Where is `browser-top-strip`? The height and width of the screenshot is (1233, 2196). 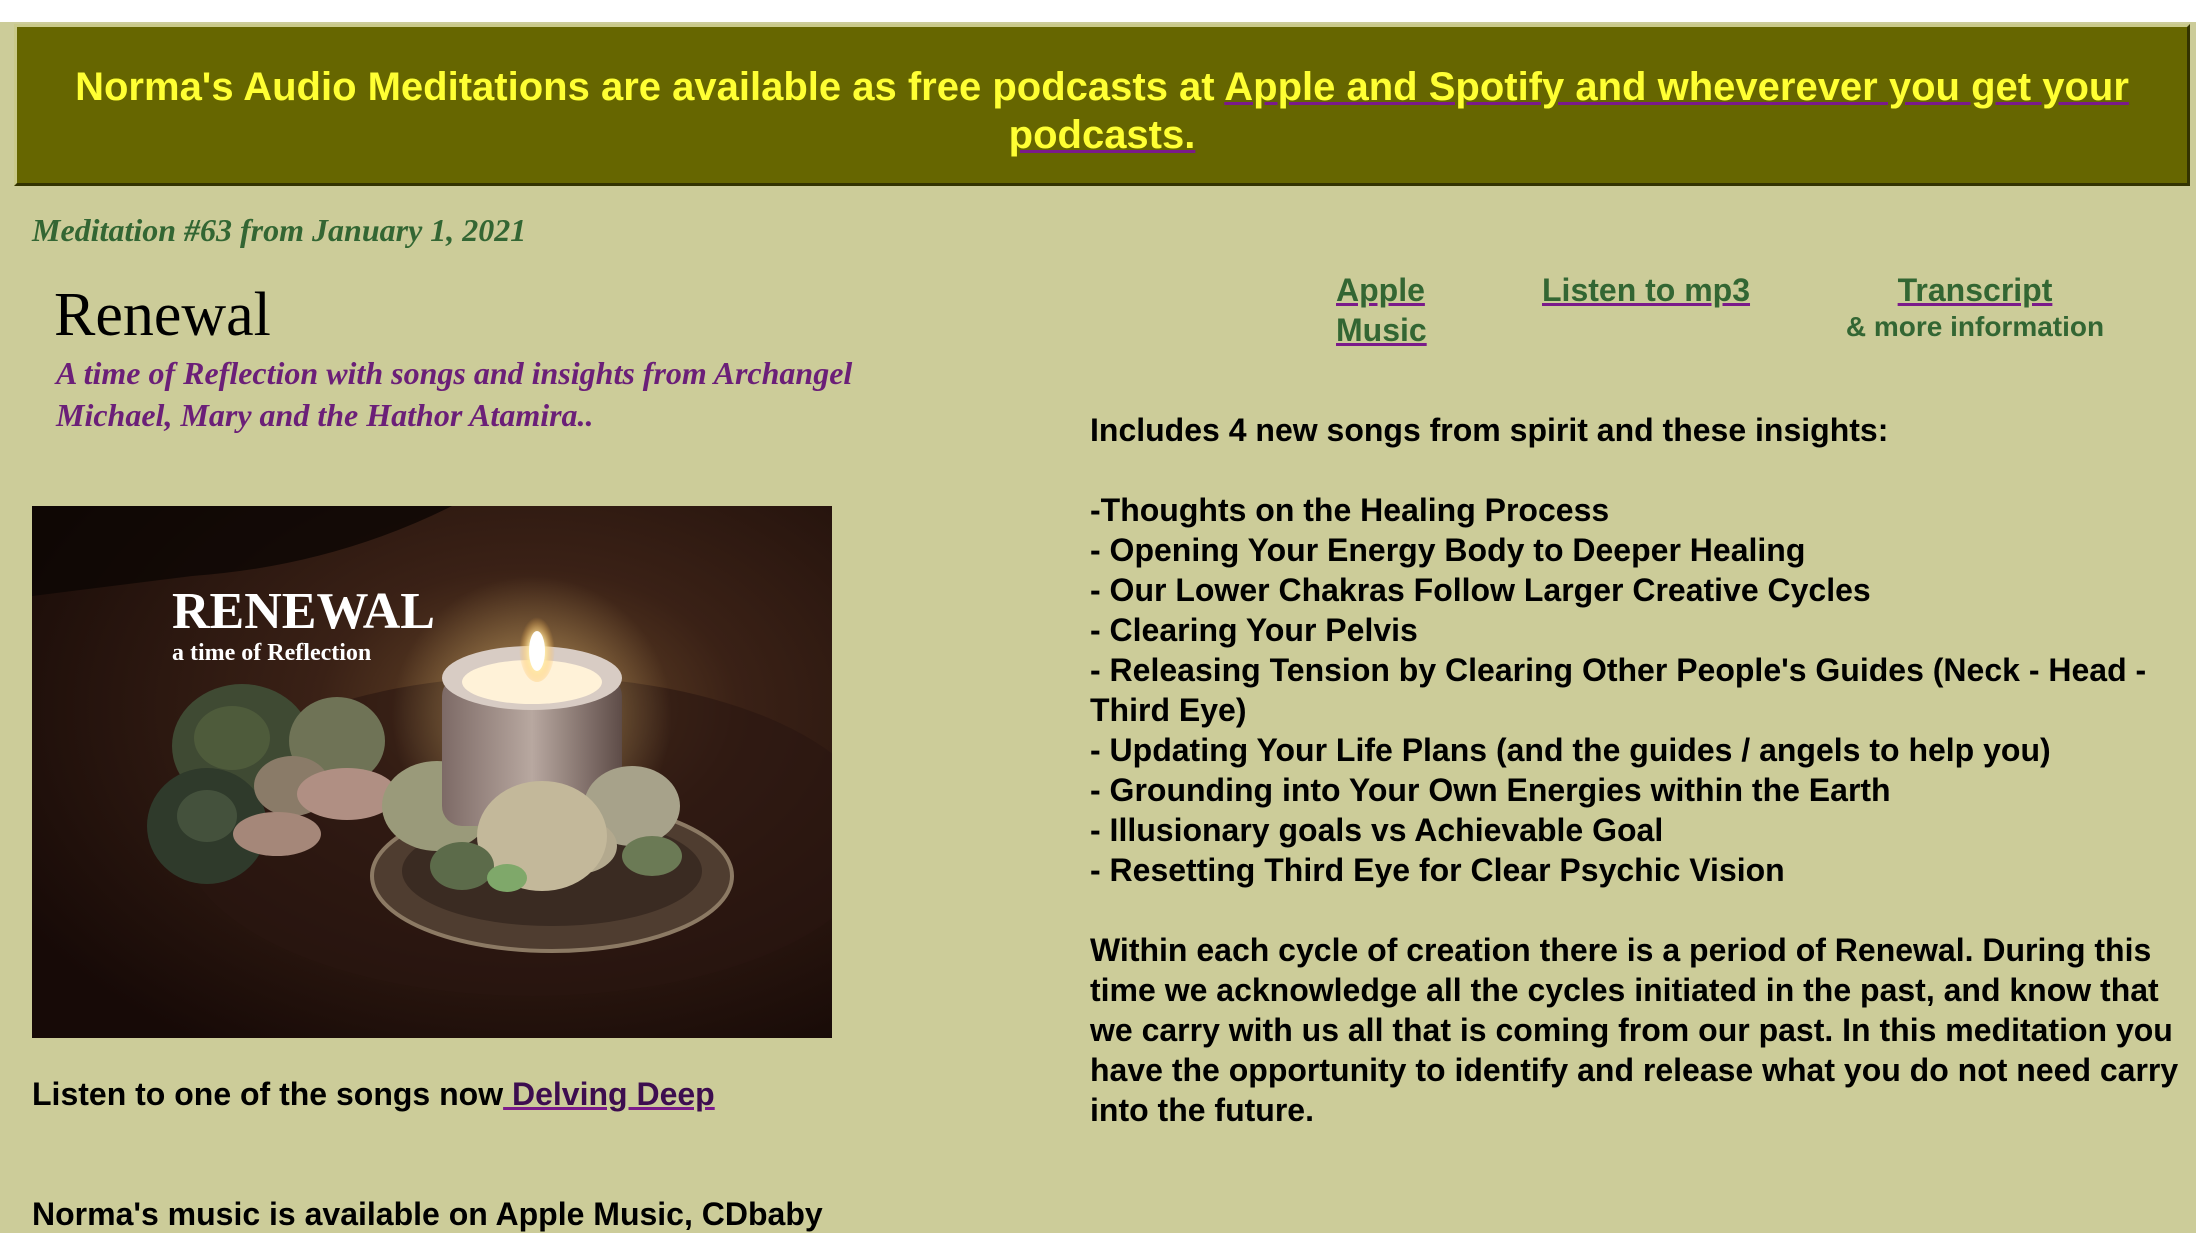 browser-top-strip is located at coordinates (1098, 11).